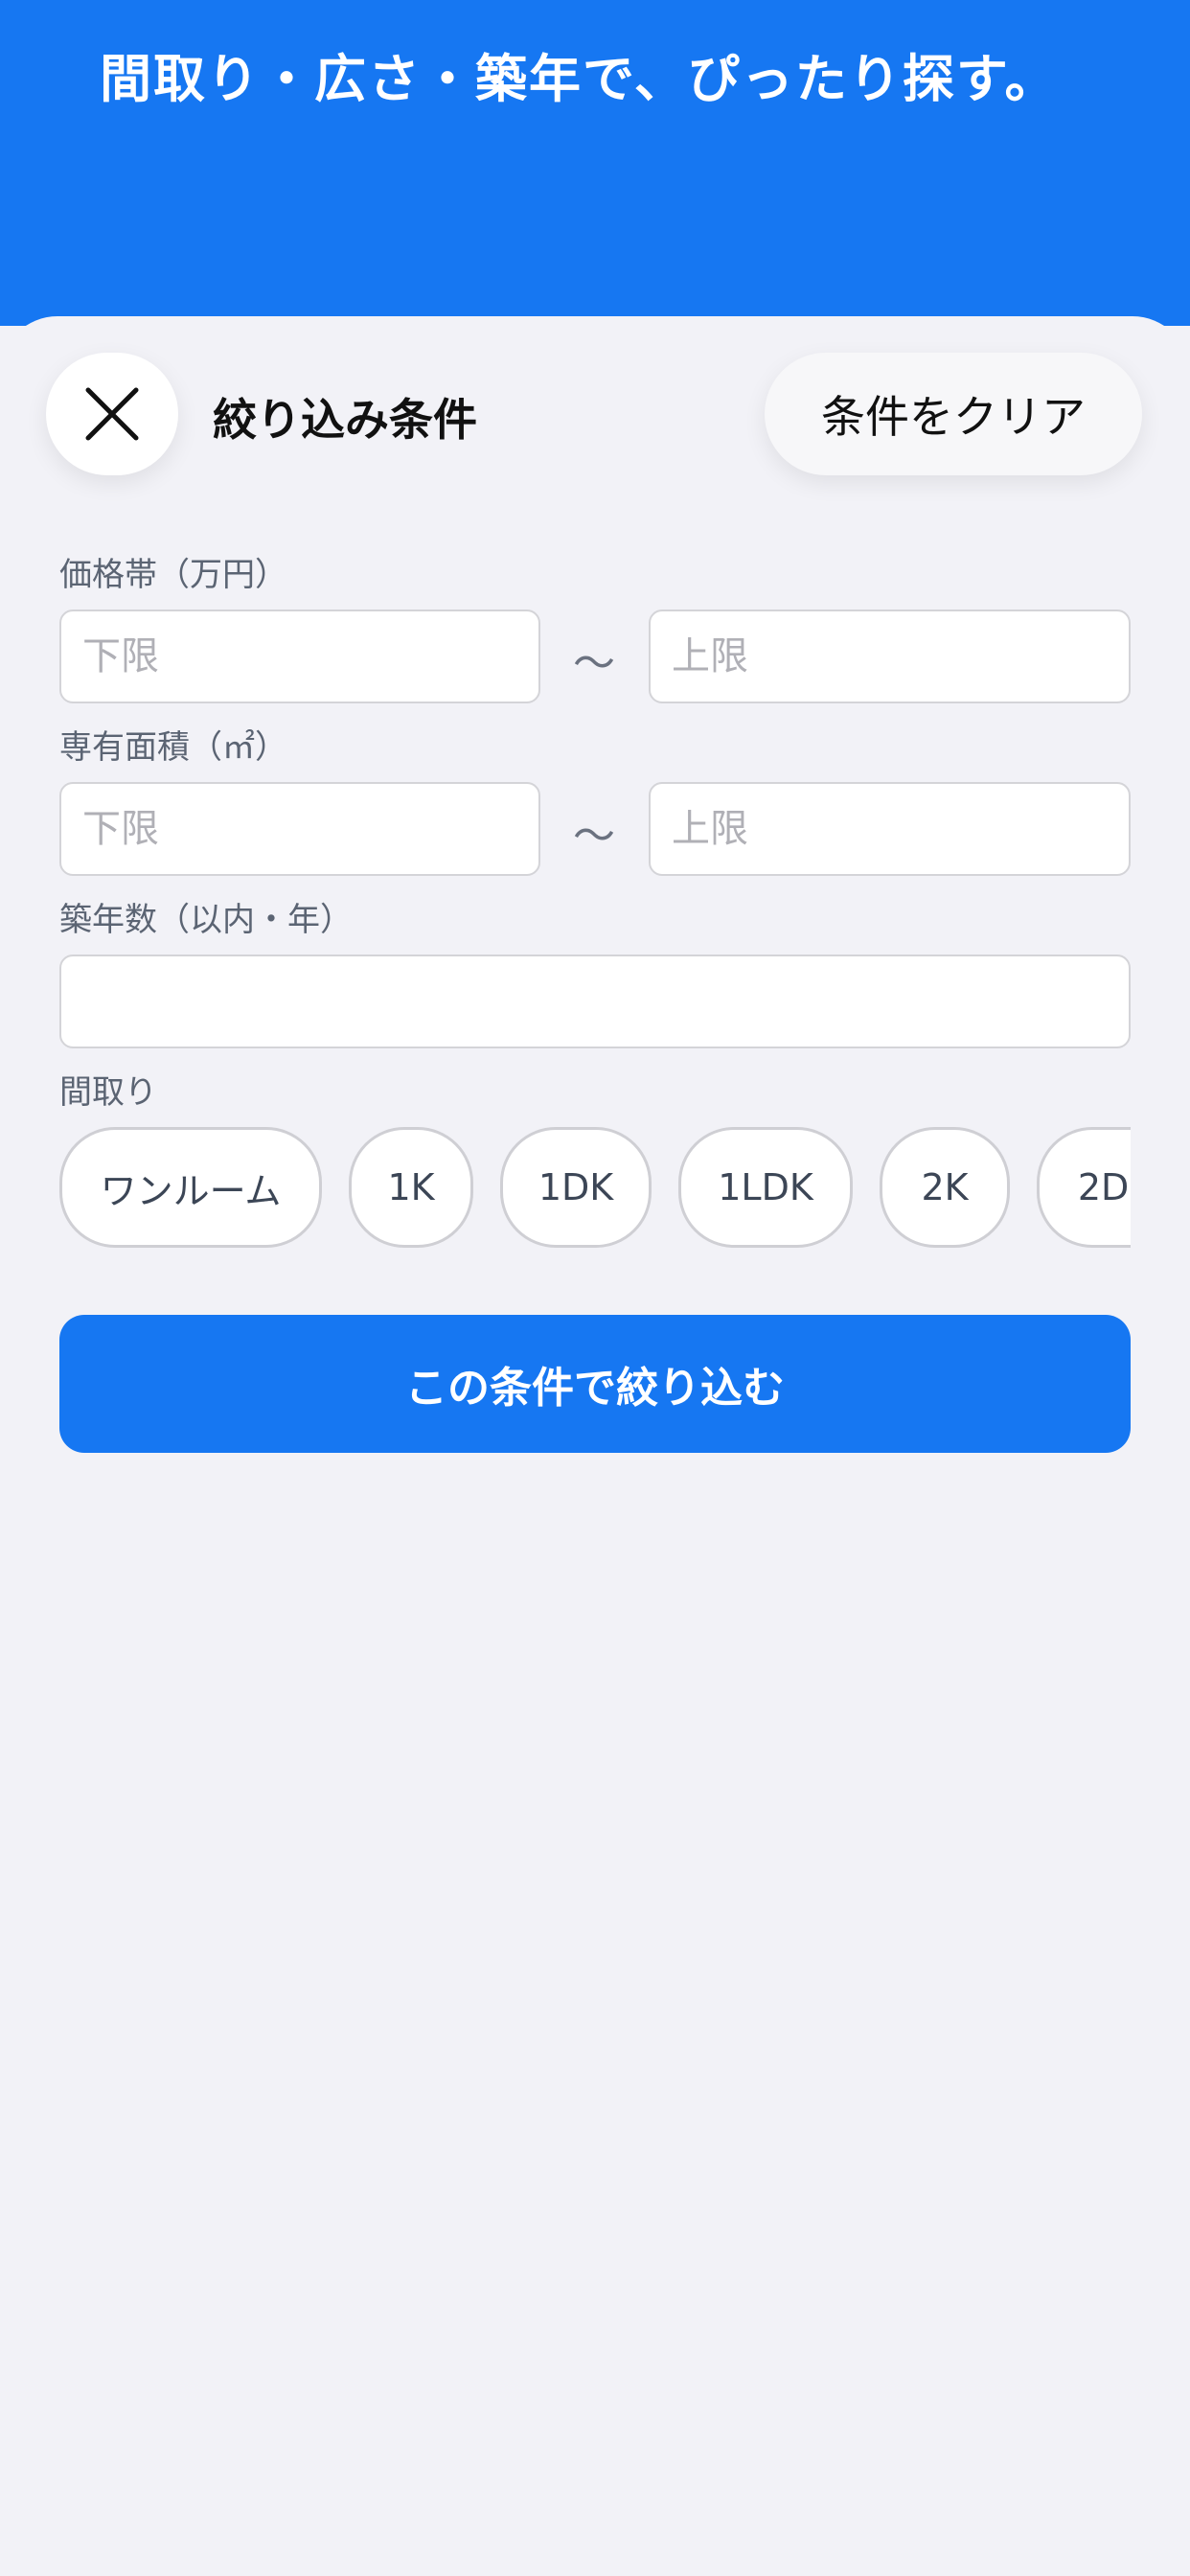  Describe the element at coordinates (300, 829) in the screenshot. I see `area-min-input` at that location.